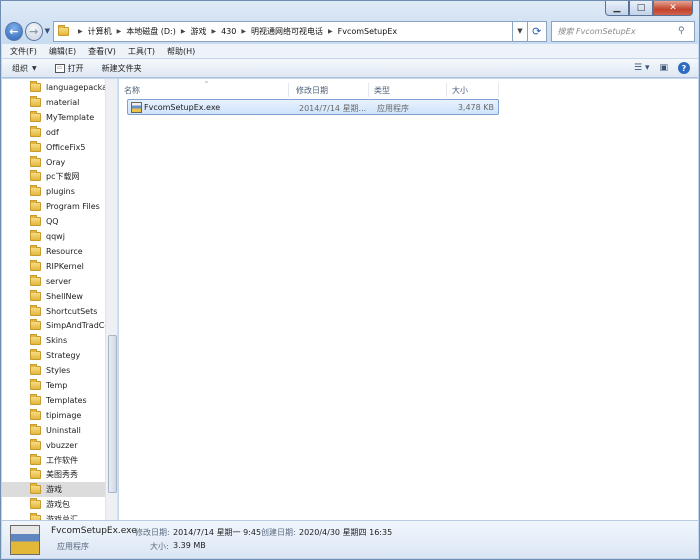 This screenshot has width=700, height=560. I want to click on details-created-value: 2020/4/30 星期四 16:35, so click(346, 532).